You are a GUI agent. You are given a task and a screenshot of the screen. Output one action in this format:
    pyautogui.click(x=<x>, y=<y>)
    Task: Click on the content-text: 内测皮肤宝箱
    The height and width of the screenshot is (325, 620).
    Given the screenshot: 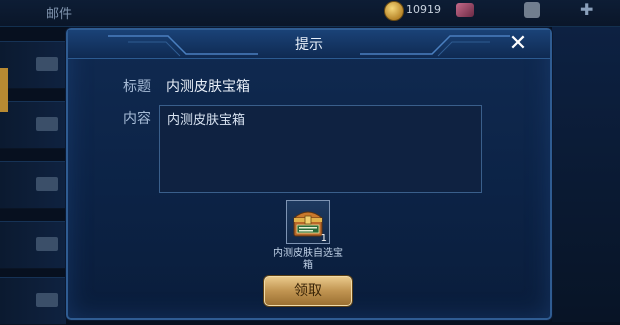 What is the action you would take?
    pyautogui.click(x=206, y=120)
    